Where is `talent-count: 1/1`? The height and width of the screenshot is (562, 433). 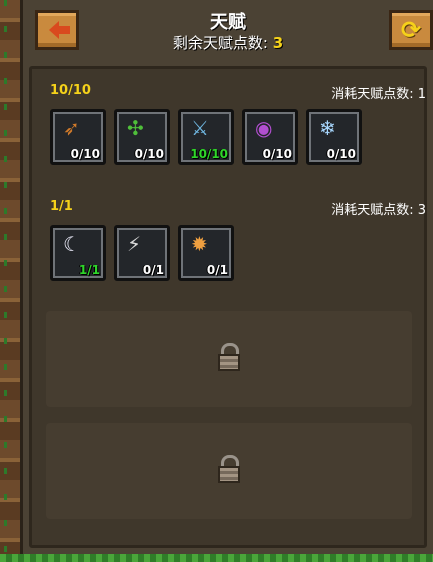 talent-count: 1/1 is located at coordinates (89, 270).